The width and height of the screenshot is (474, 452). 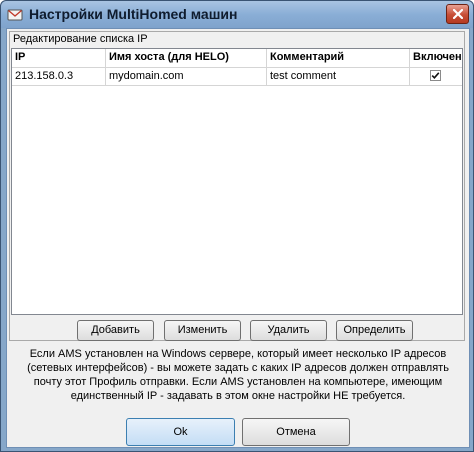 I want to click on close-icon, so click(x=458, y=14).